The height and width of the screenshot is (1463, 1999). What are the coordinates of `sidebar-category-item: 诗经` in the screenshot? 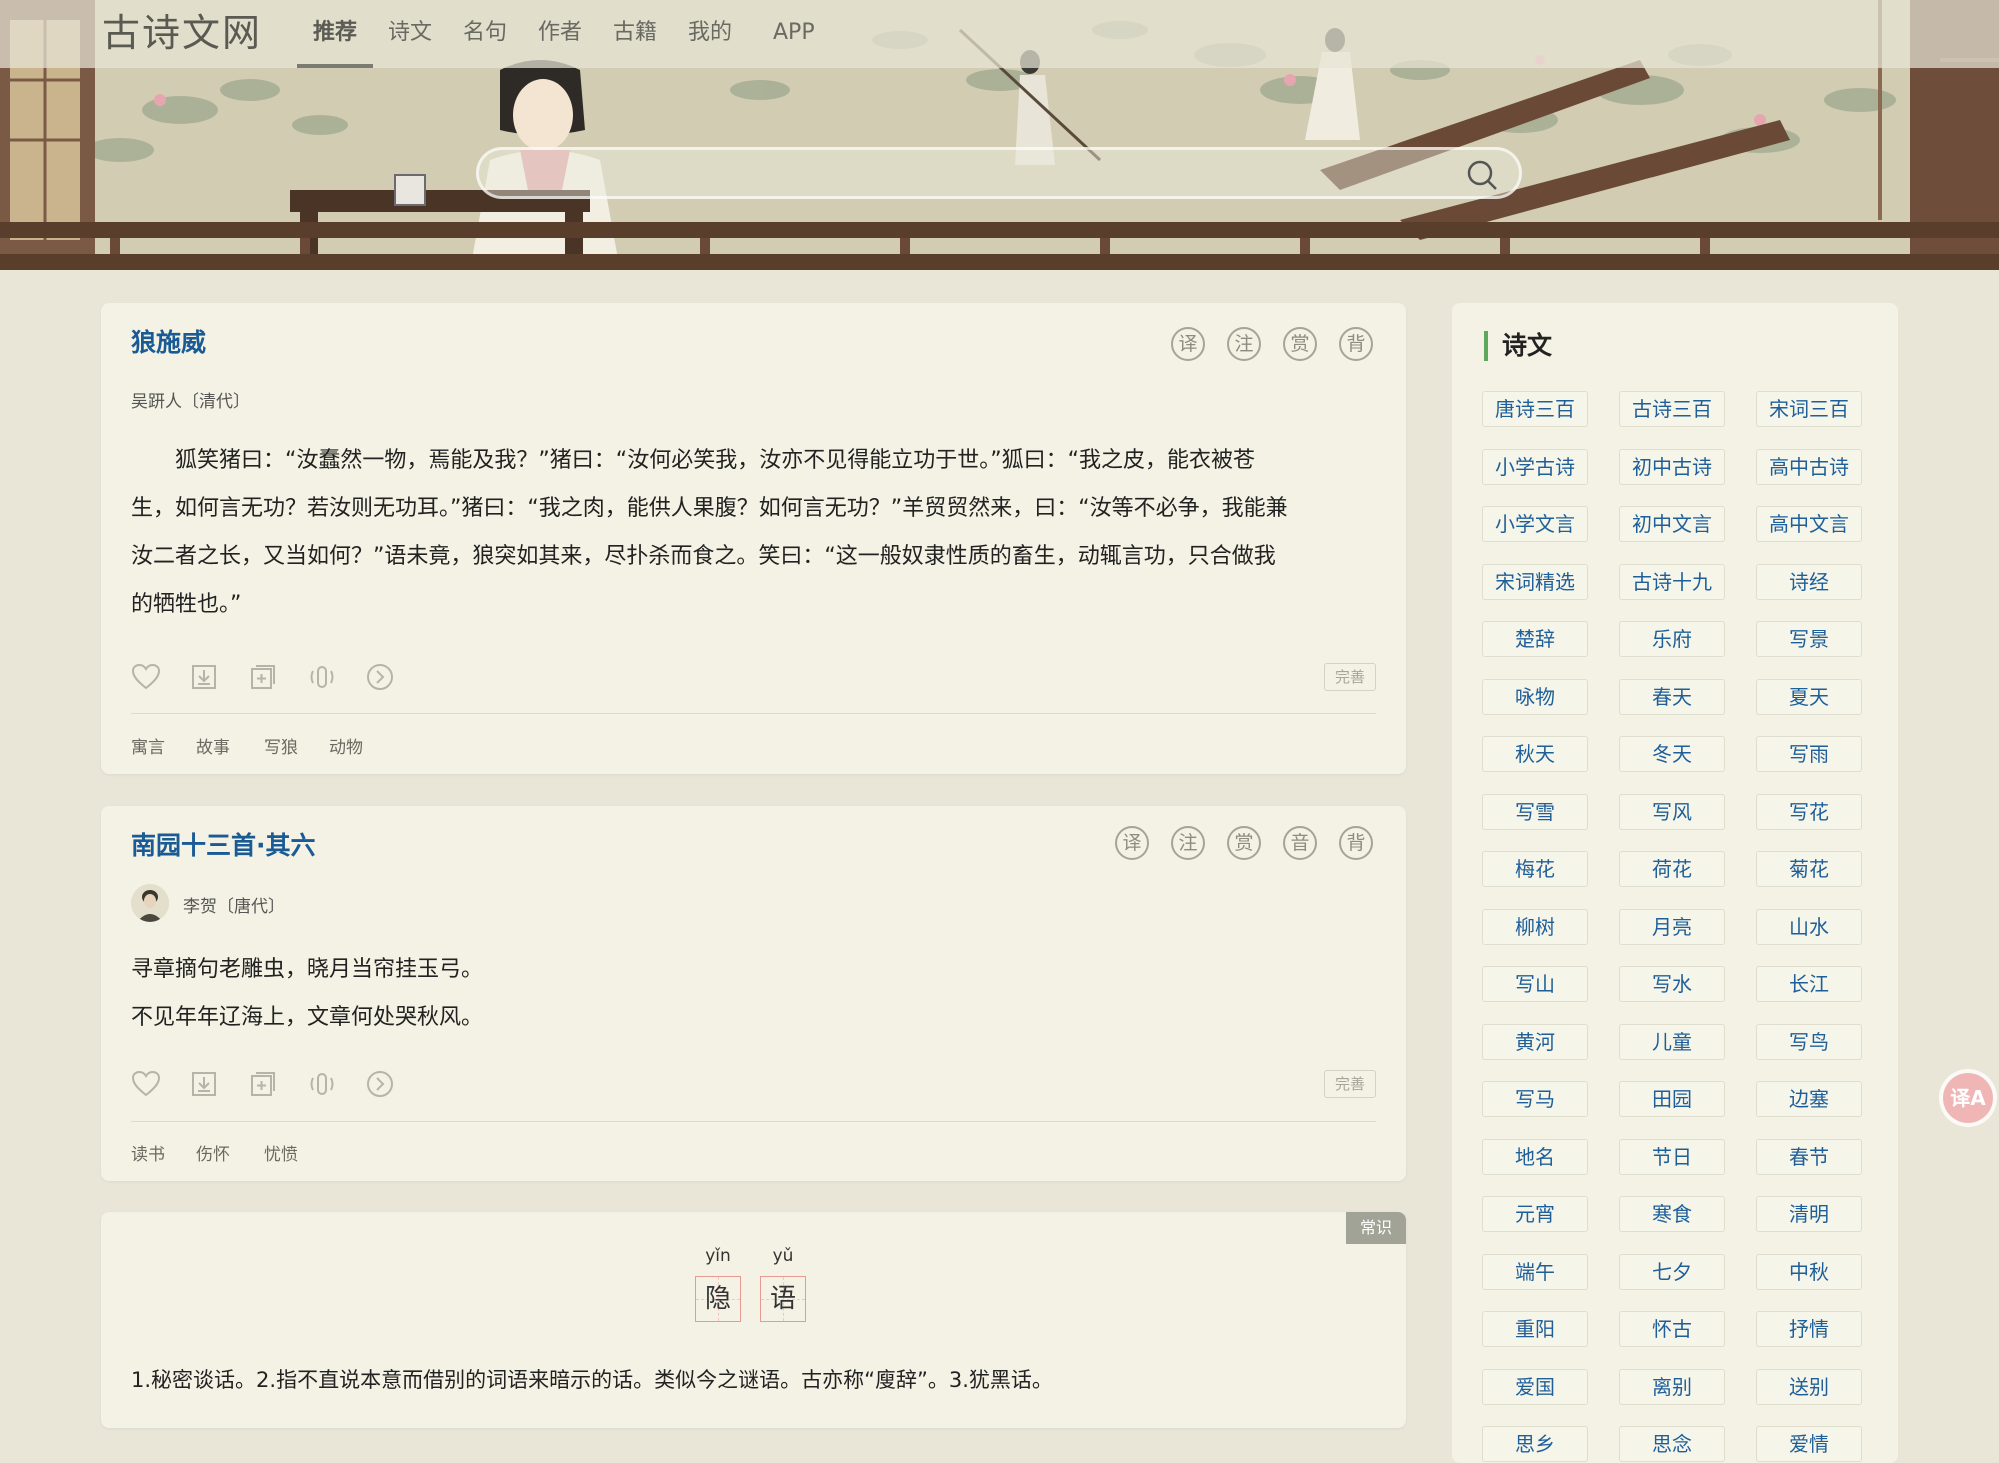 It's located at (1809, 581).